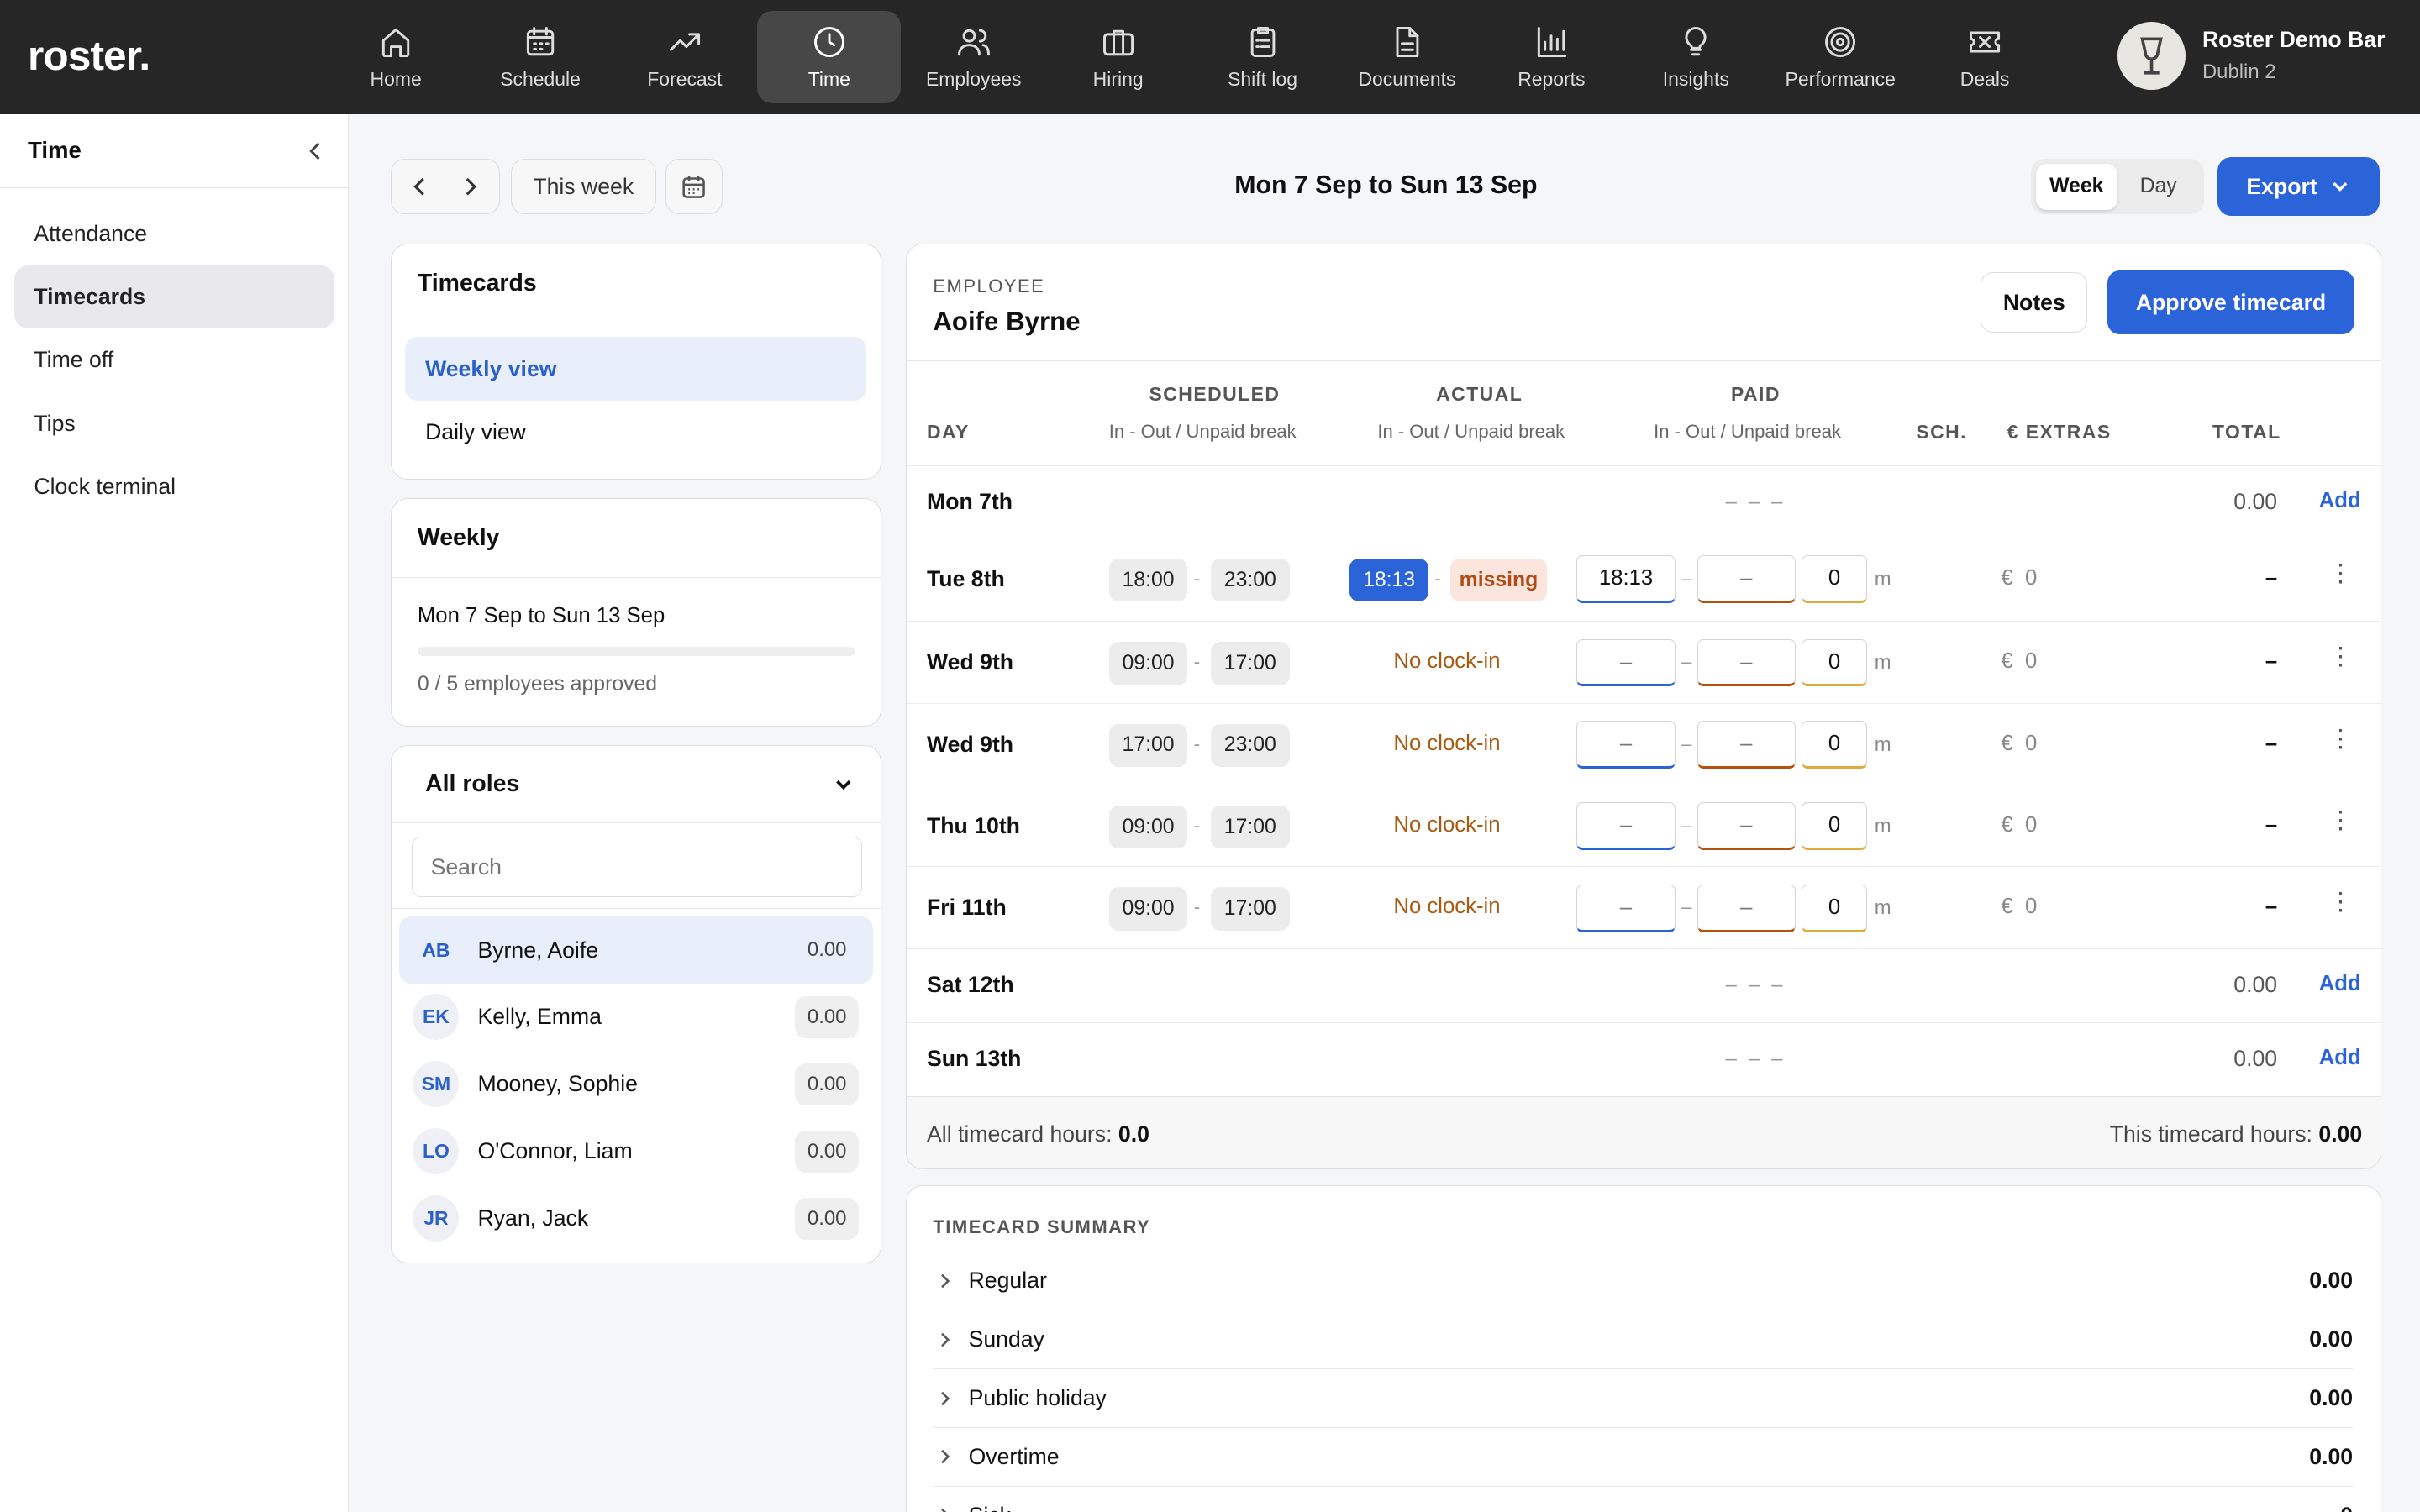 The width and height of the screenshot is (2420, 1512). What do you see at coordinates (636, 1218) in the screenshot?
I see `employee-list-item: JR Ryan, Jack 0.00` at bounding box center [636, 1218].